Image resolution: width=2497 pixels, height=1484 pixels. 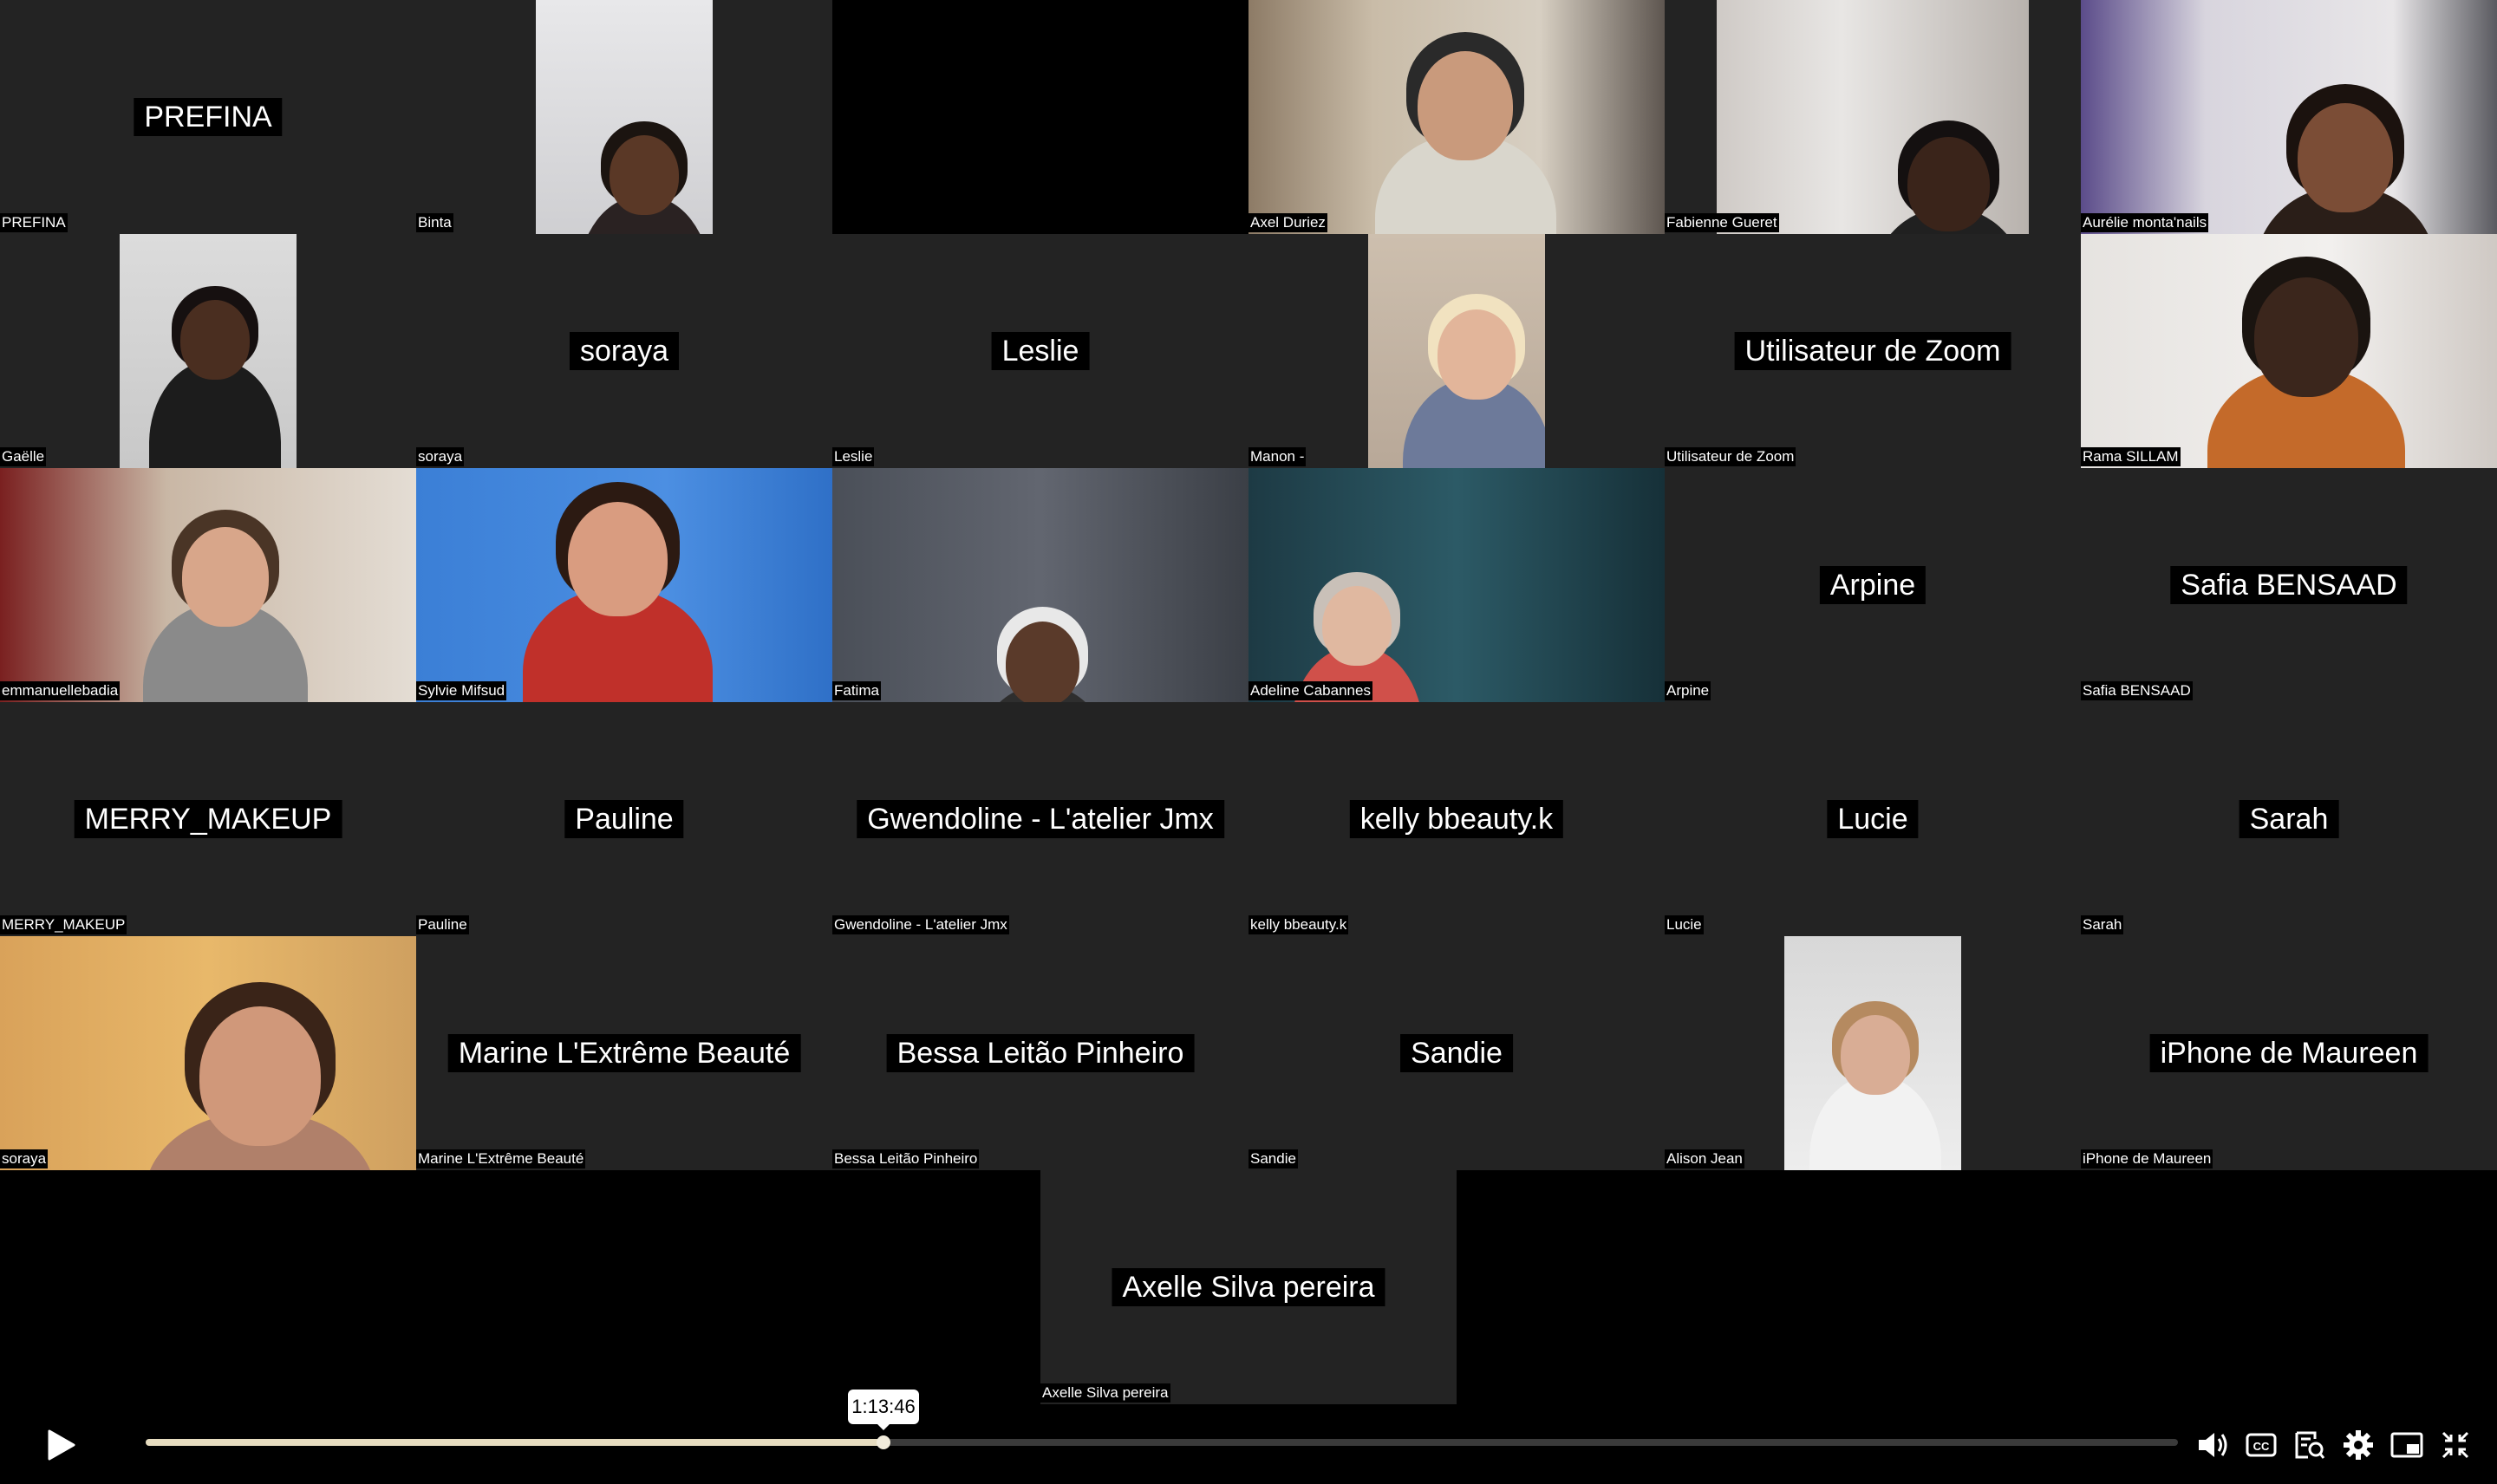 What do you see at coordinates (920, 924) in the screenshot?
I see `participant-name-label: Gwendoline - L'atelier Jmx` at bounding box center [920, 924].